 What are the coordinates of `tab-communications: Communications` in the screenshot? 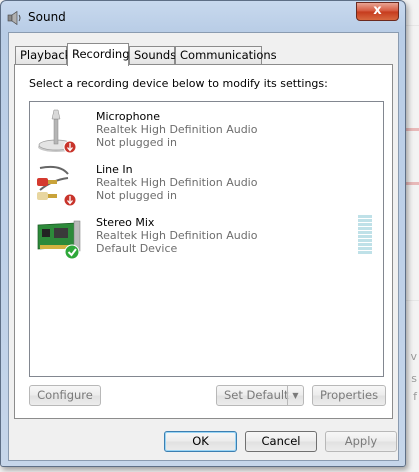 It's located at (226, 55).